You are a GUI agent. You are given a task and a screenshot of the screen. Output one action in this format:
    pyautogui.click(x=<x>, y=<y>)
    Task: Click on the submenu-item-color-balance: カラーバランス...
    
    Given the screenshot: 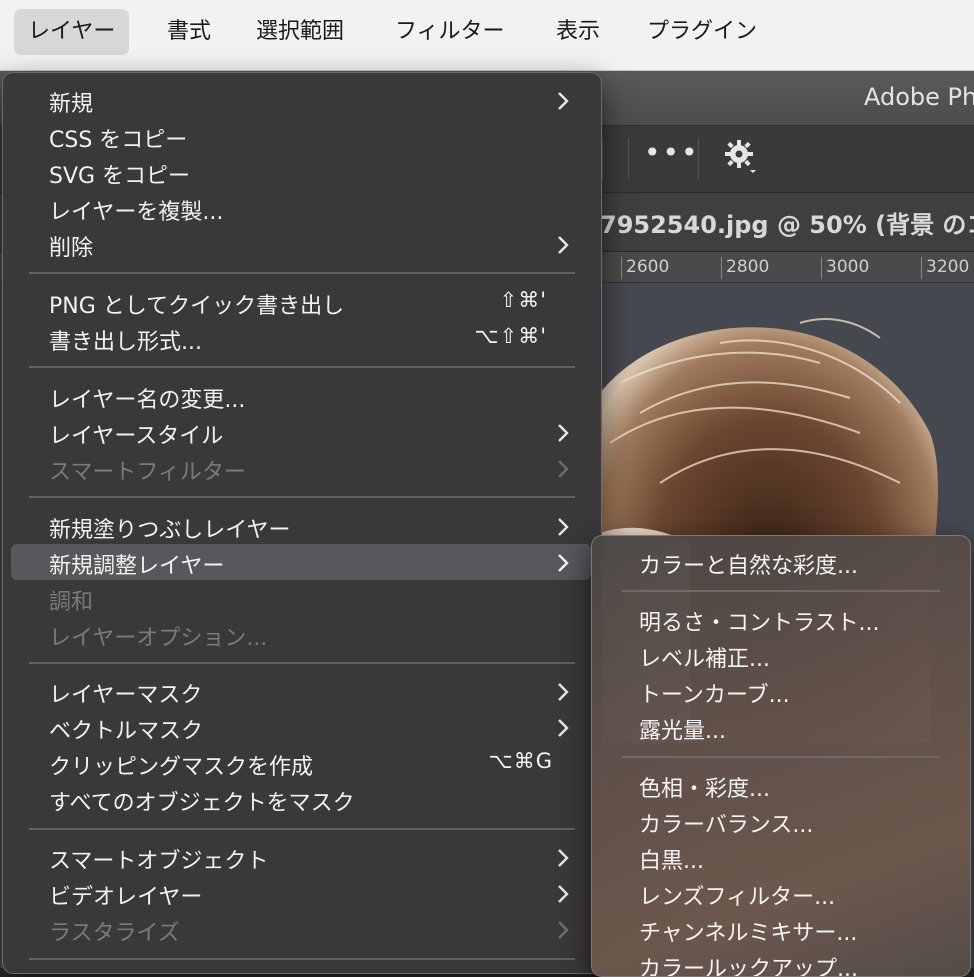 What is the action you would take?
    pyautogui.click(x=781, y=821)
    